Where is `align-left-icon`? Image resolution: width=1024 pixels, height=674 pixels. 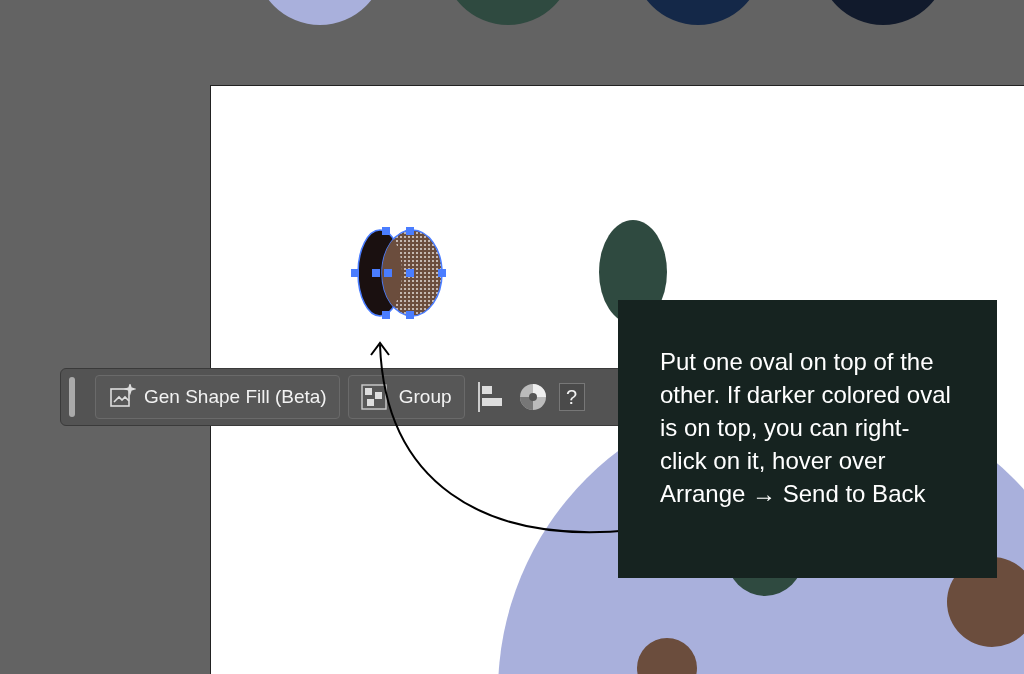
align-left-icon is located at coordinates (489, 397).